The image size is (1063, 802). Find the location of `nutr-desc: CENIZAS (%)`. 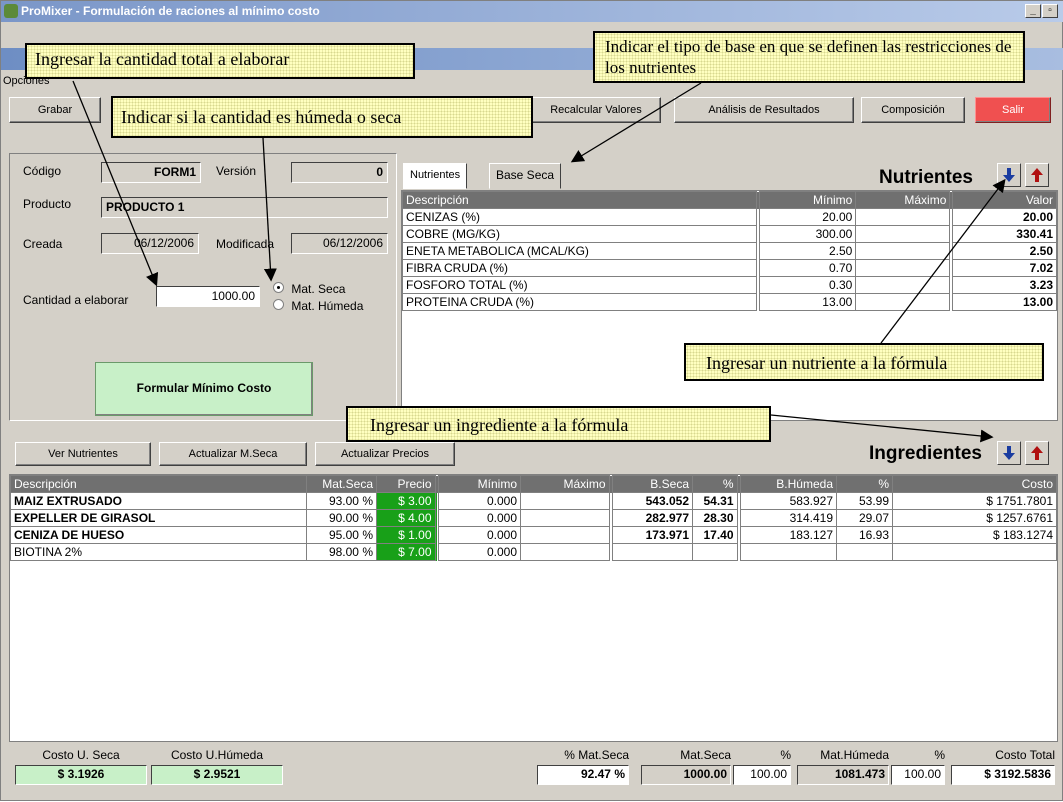

nutr-desc: CENIZAS (%) is located at coordinates (580, 217).